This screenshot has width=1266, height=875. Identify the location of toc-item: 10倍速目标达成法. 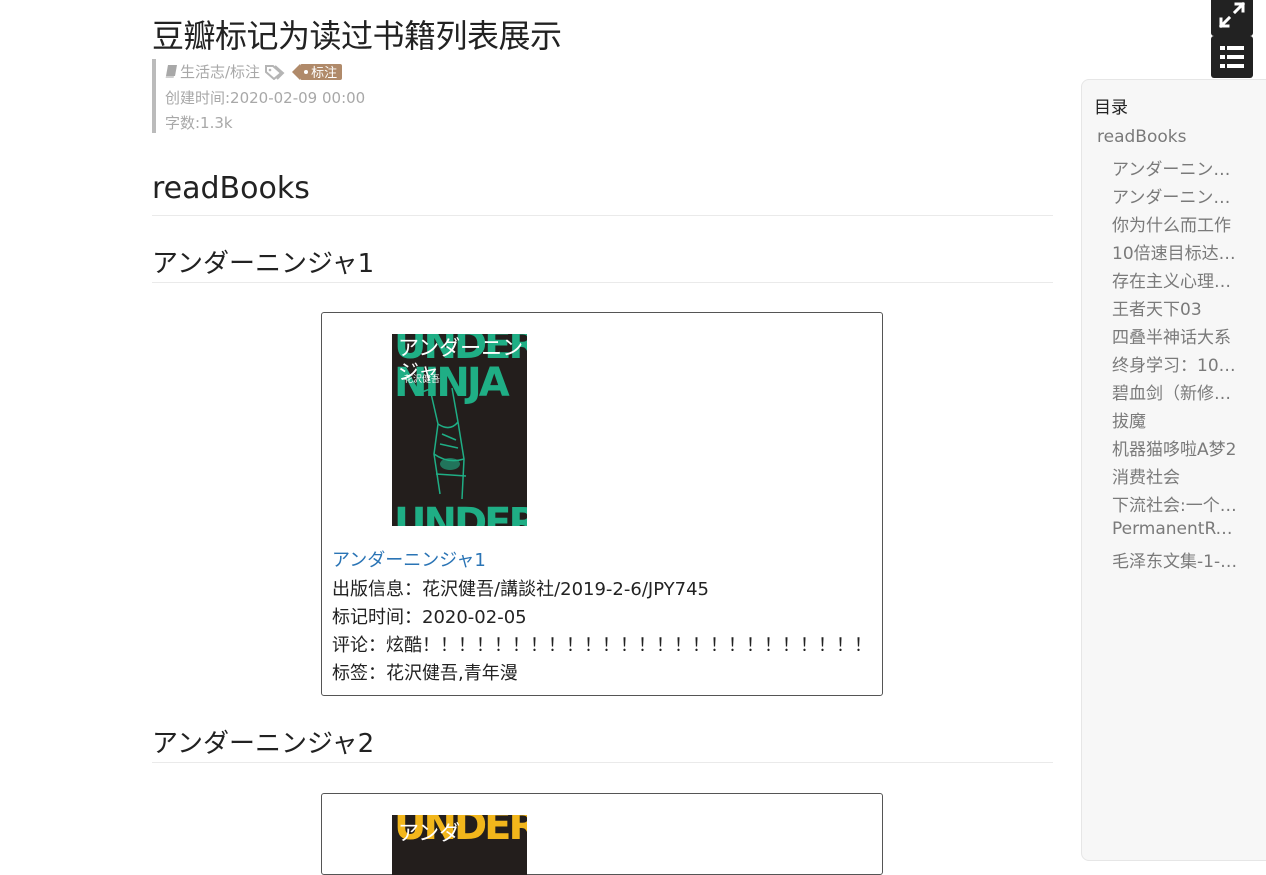
(1177, 251).